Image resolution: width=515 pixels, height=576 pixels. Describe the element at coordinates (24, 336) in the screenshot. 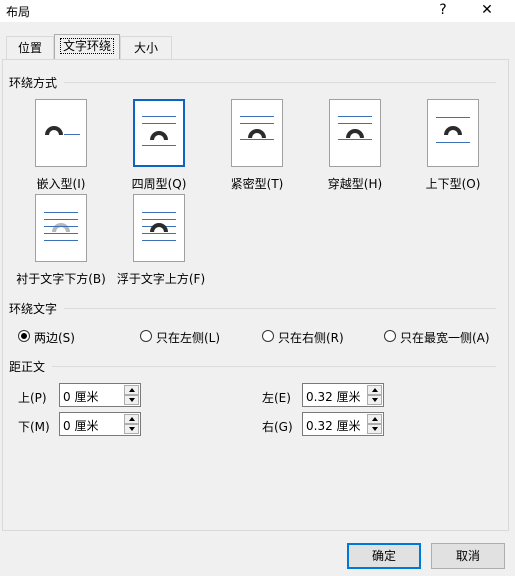

I see `radio-both-sides` at that location.